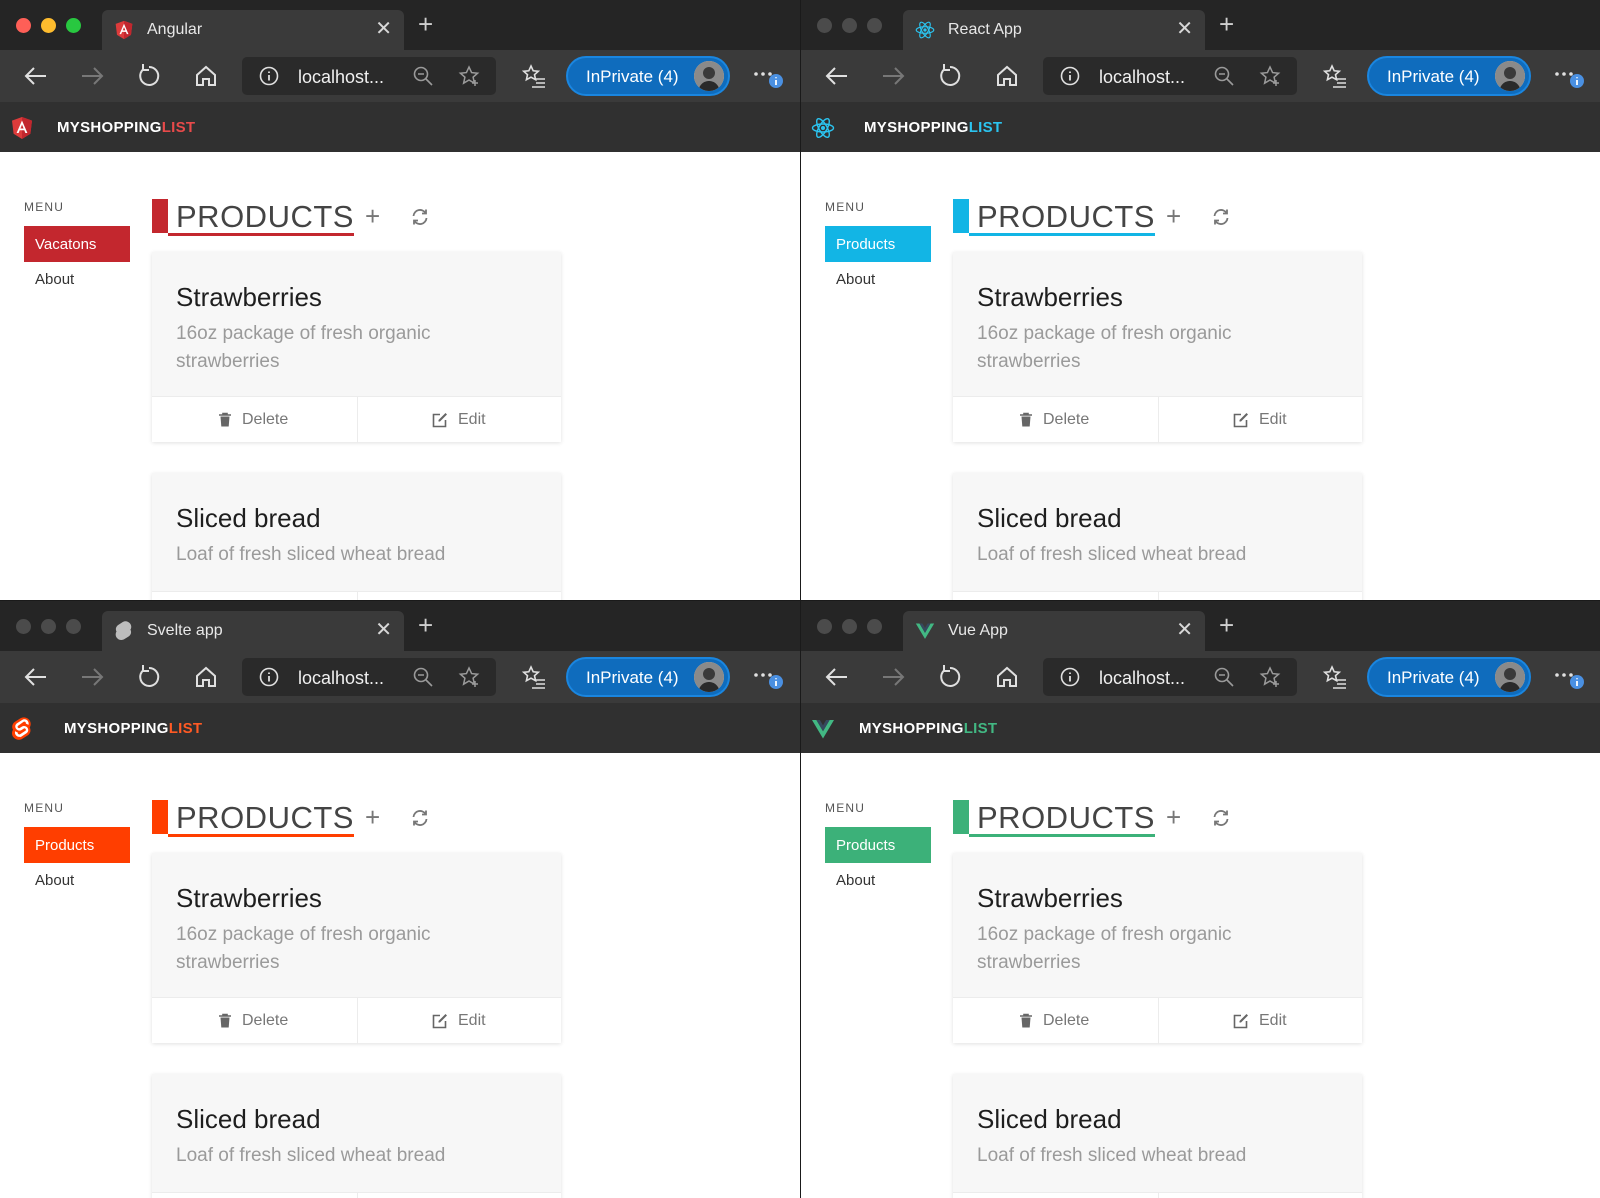  What do you see at coordinates (253, 30) in the screenshot?
I see `browser-tab: Angular ✕` at bounding box center [253, 30].